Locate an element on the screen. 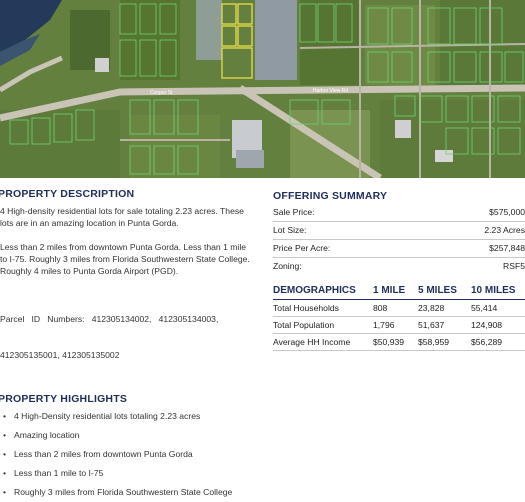 The width and height of the screenshot is (525, 502). demographics-column-header: 1 MILE is located at coordinates (389, 290).